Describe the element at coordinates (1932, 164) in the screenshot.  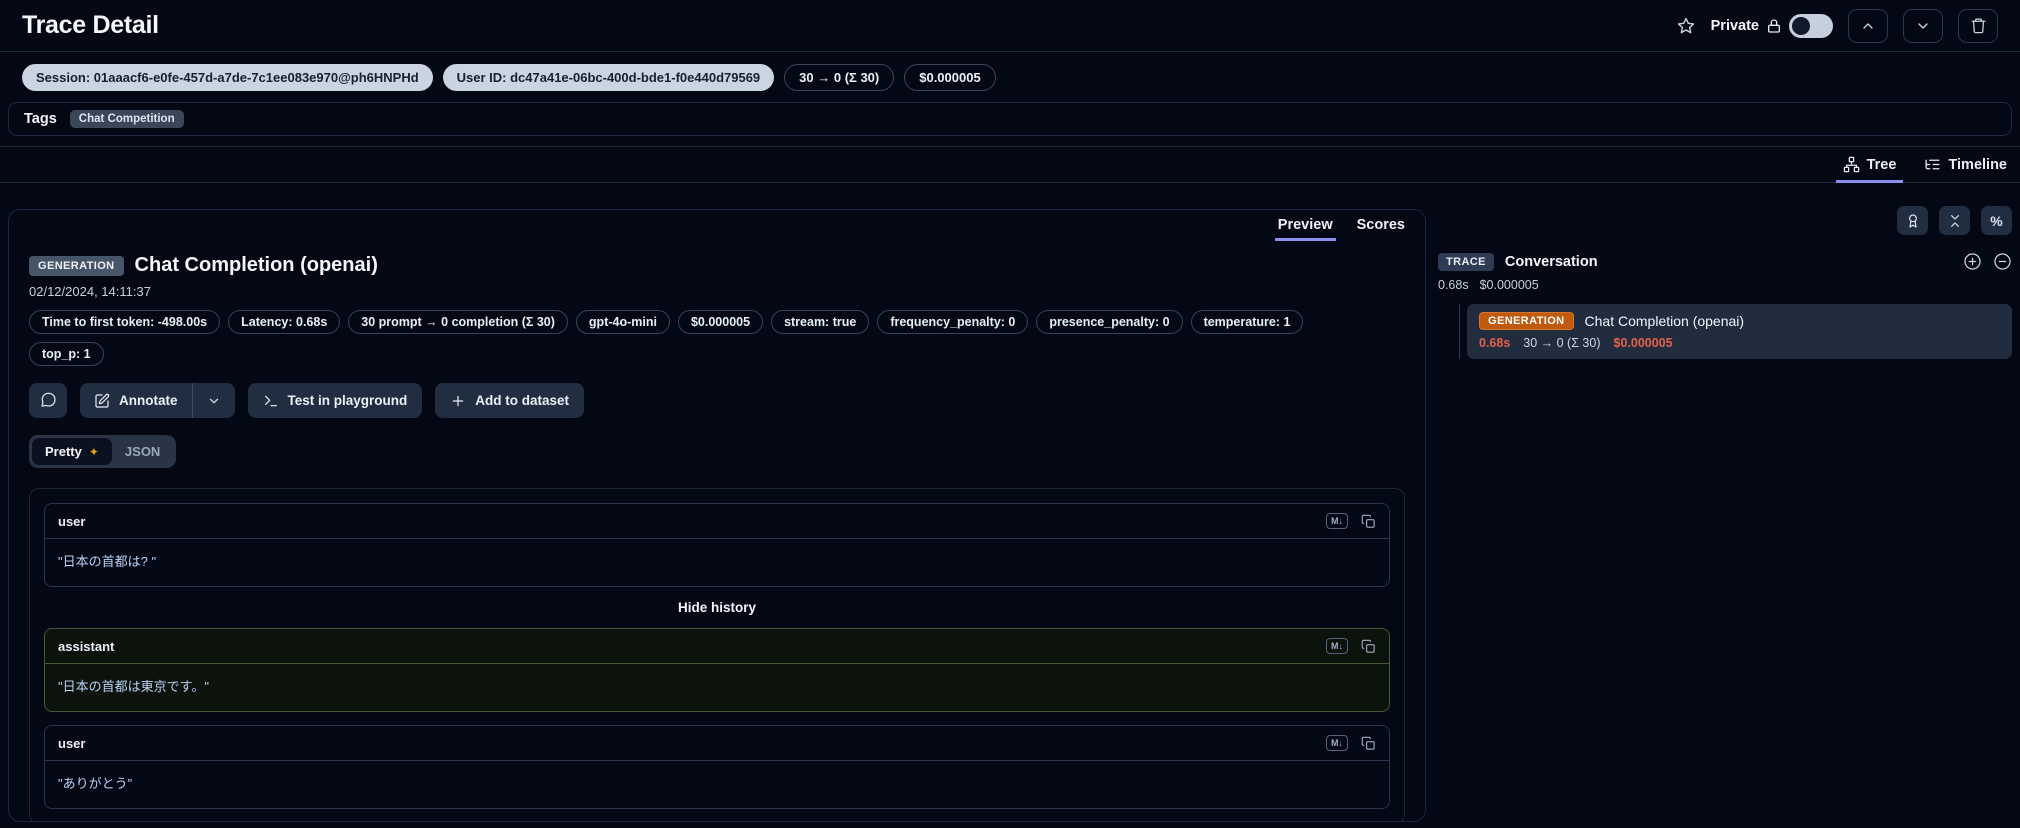
I see `list-tree-icon` at that location.